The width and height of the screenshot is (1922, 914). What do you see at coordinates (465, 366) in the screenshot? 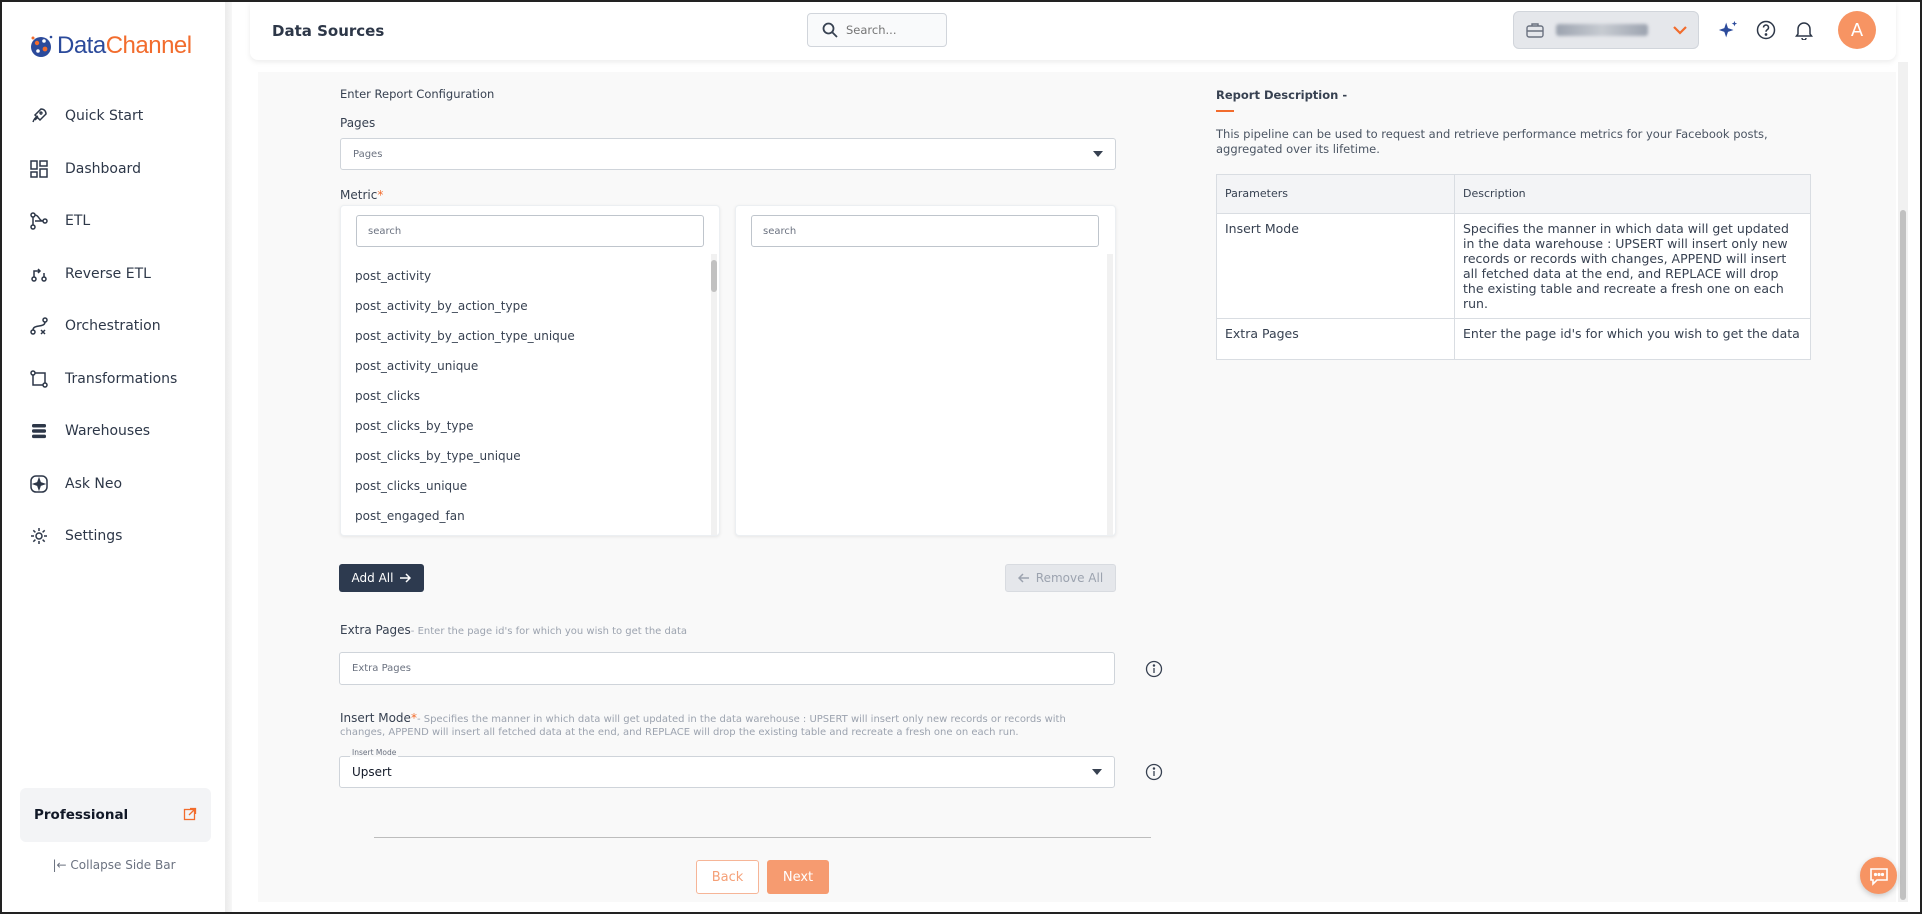
I see `list-item: post_activity_unique` at bounding box center [465, 366].